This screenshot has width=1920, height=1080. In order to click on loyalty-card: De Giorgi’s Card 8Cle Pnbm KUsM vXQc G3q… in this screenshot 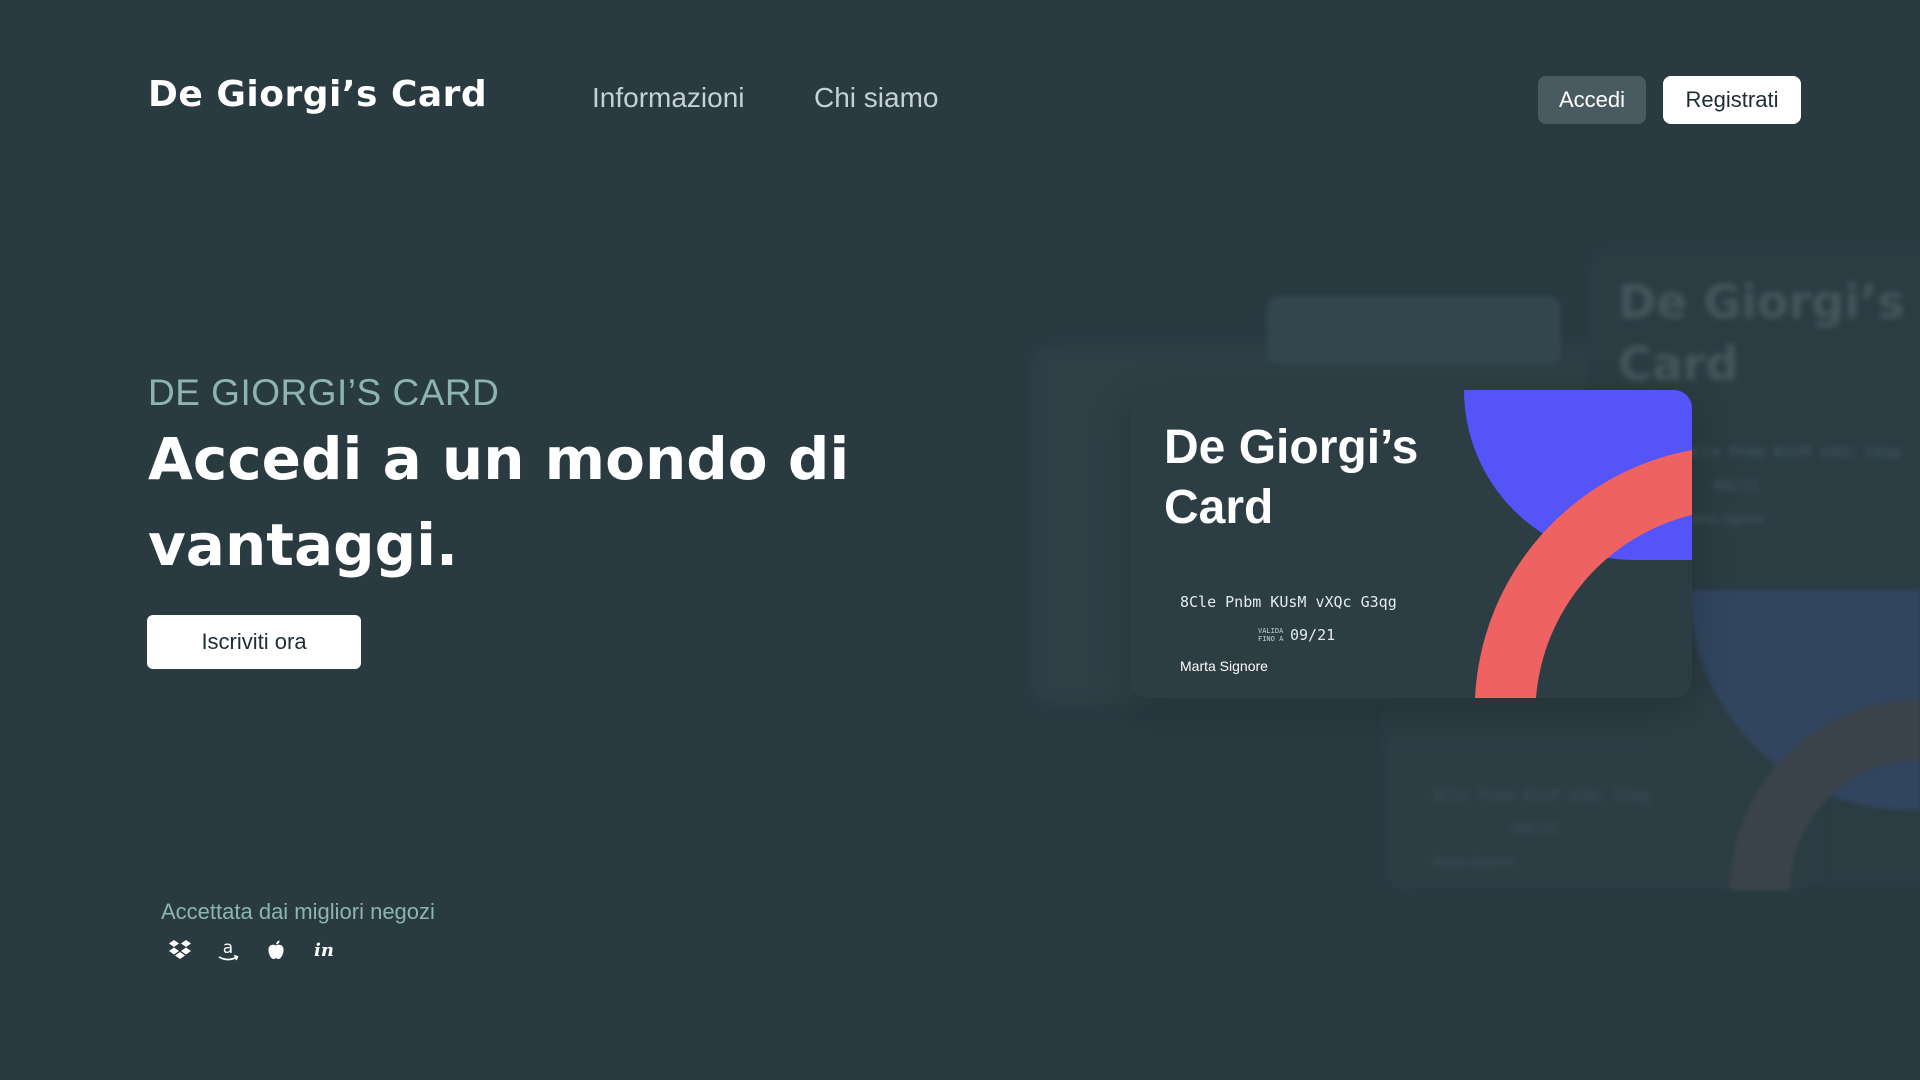, I will do `click(1411, 544)`.